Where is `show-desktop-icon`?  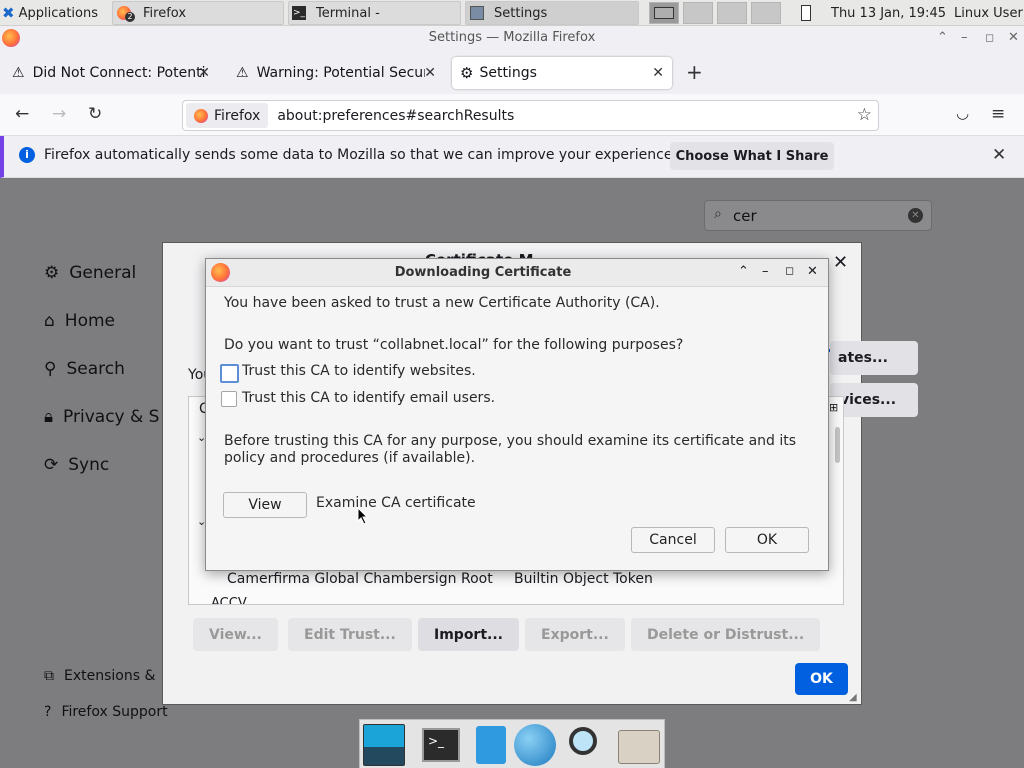 show-desktop-icon is located at coordinates (384, 745).